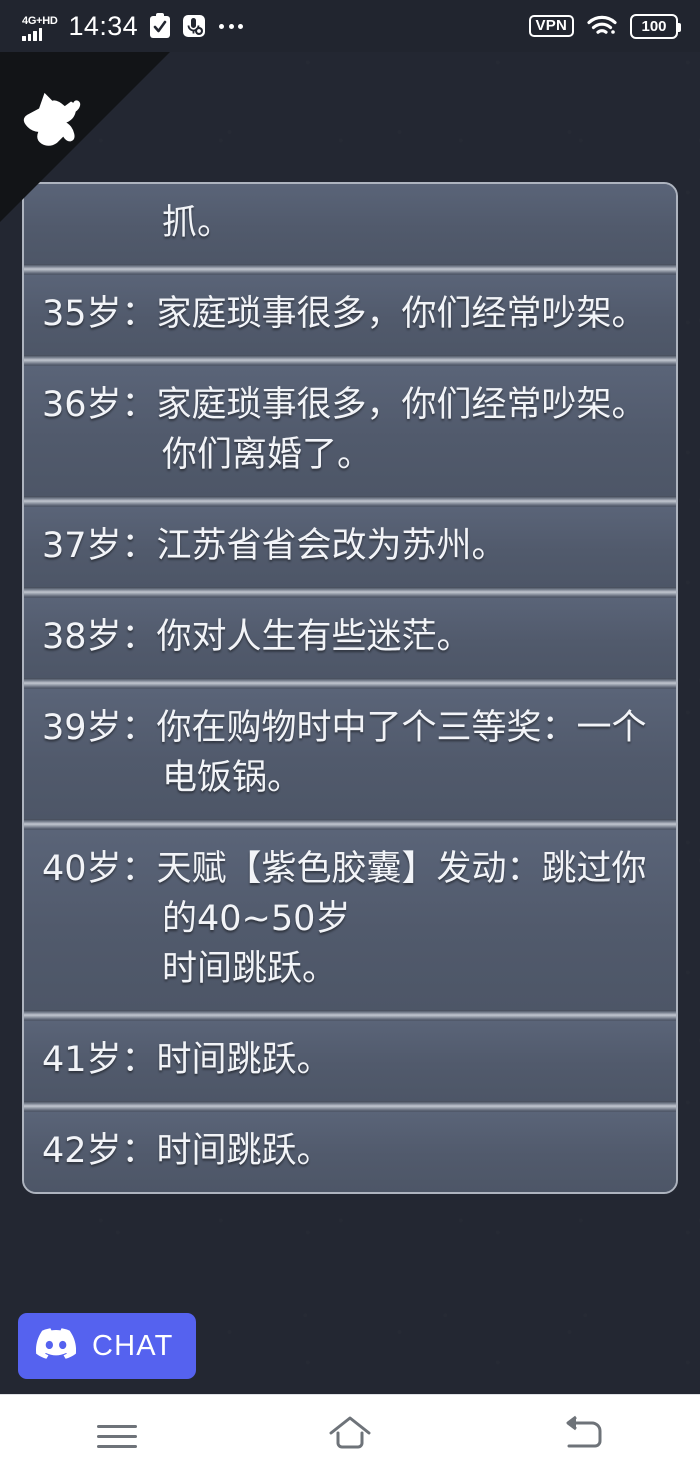  I want to click on clipboard-check-icon, so click(160, 26).